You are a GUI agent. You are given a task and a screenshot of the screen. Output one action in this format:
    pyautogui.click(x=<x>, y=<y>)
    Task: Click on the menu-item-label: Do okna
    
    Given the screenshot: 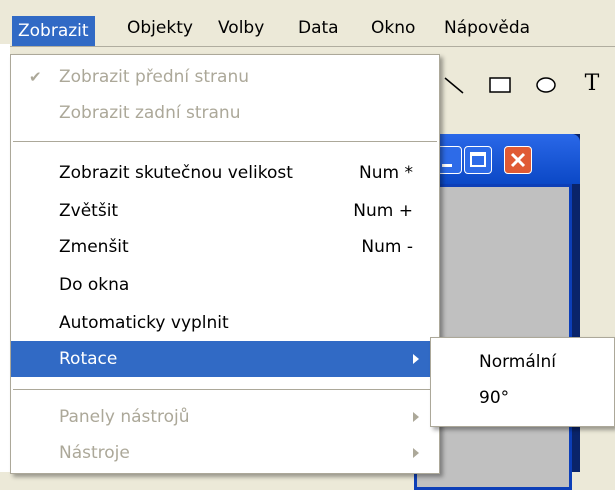 What is the action you would take?
    pyautogui.click(x=94, y=285)
    